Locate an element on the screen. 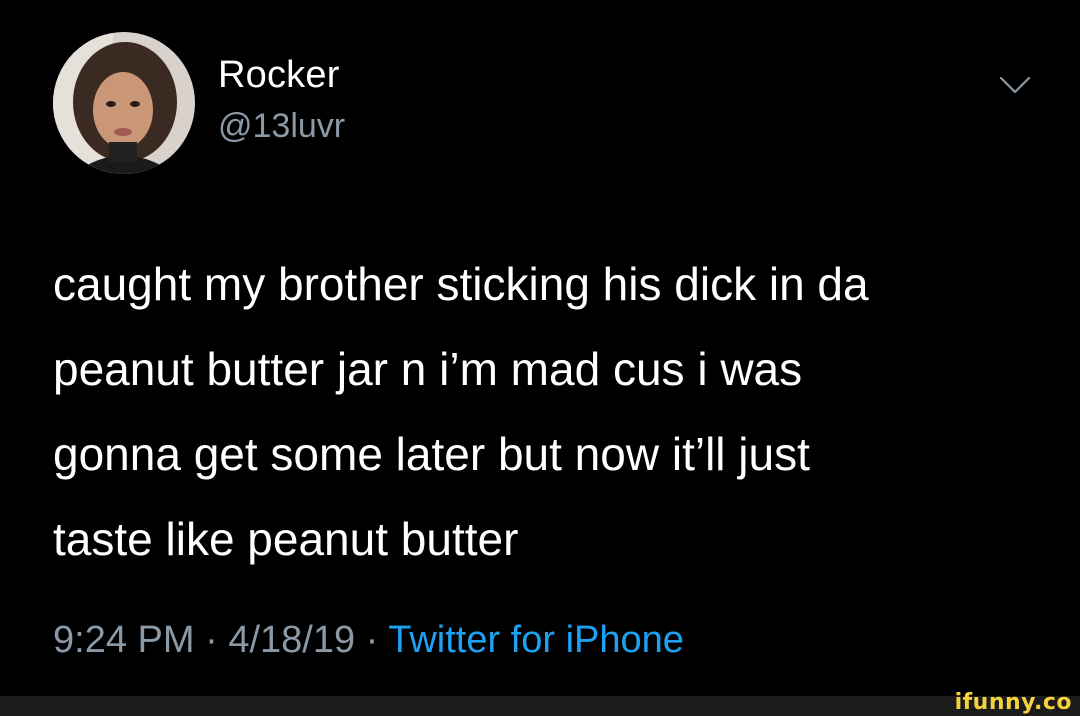 Image resolution: width=1080 pixels, height=716 pixels. display-name: Rocker is located at coordinates (279, 75).